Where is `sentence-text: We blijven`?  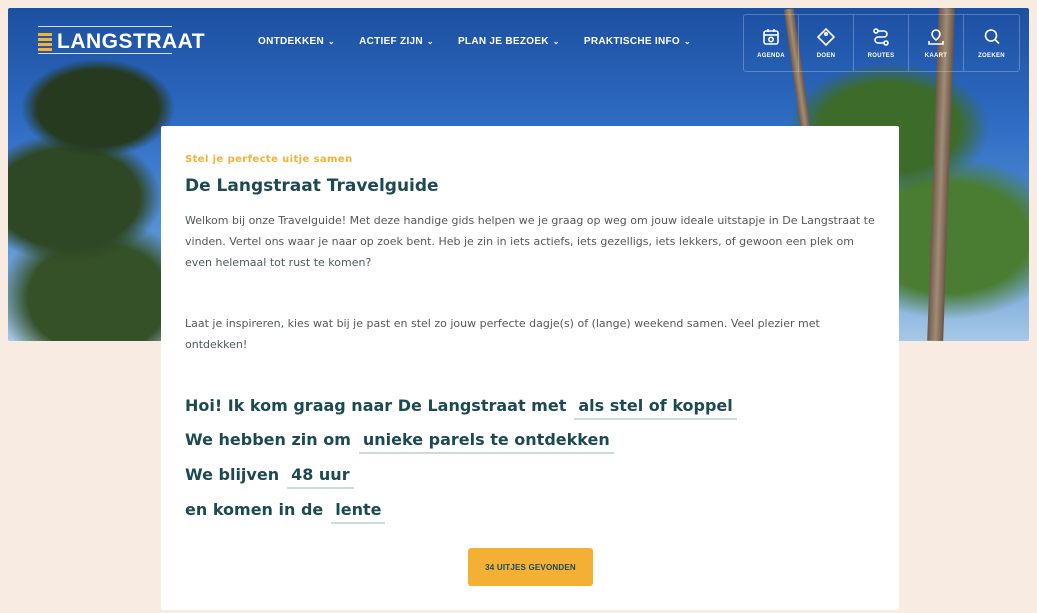
sentence-text: We blijven is located at coordinates (232, 474).